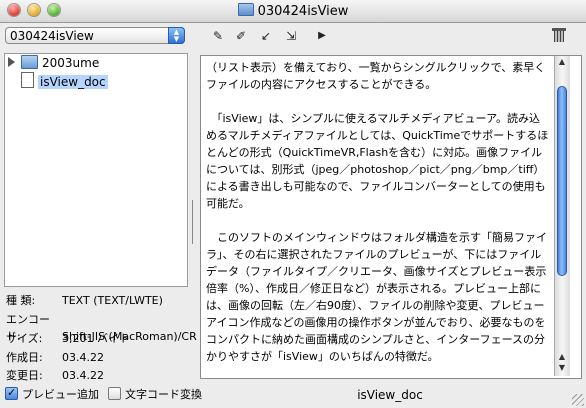 This screenshot has width=586, height=408. Describe the element at coordinates (24, 338) in the screenshot. I see `info-key: サイズ:` at that location.